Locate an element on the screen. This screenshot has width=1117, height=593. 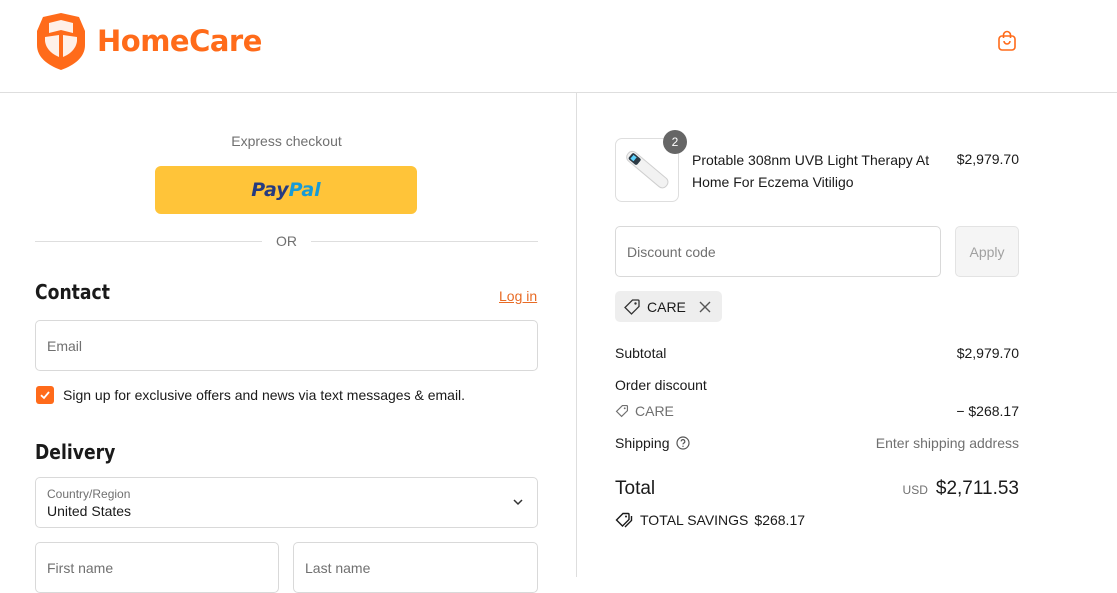
applied-code: CARE is located at coordinates (666, 306).